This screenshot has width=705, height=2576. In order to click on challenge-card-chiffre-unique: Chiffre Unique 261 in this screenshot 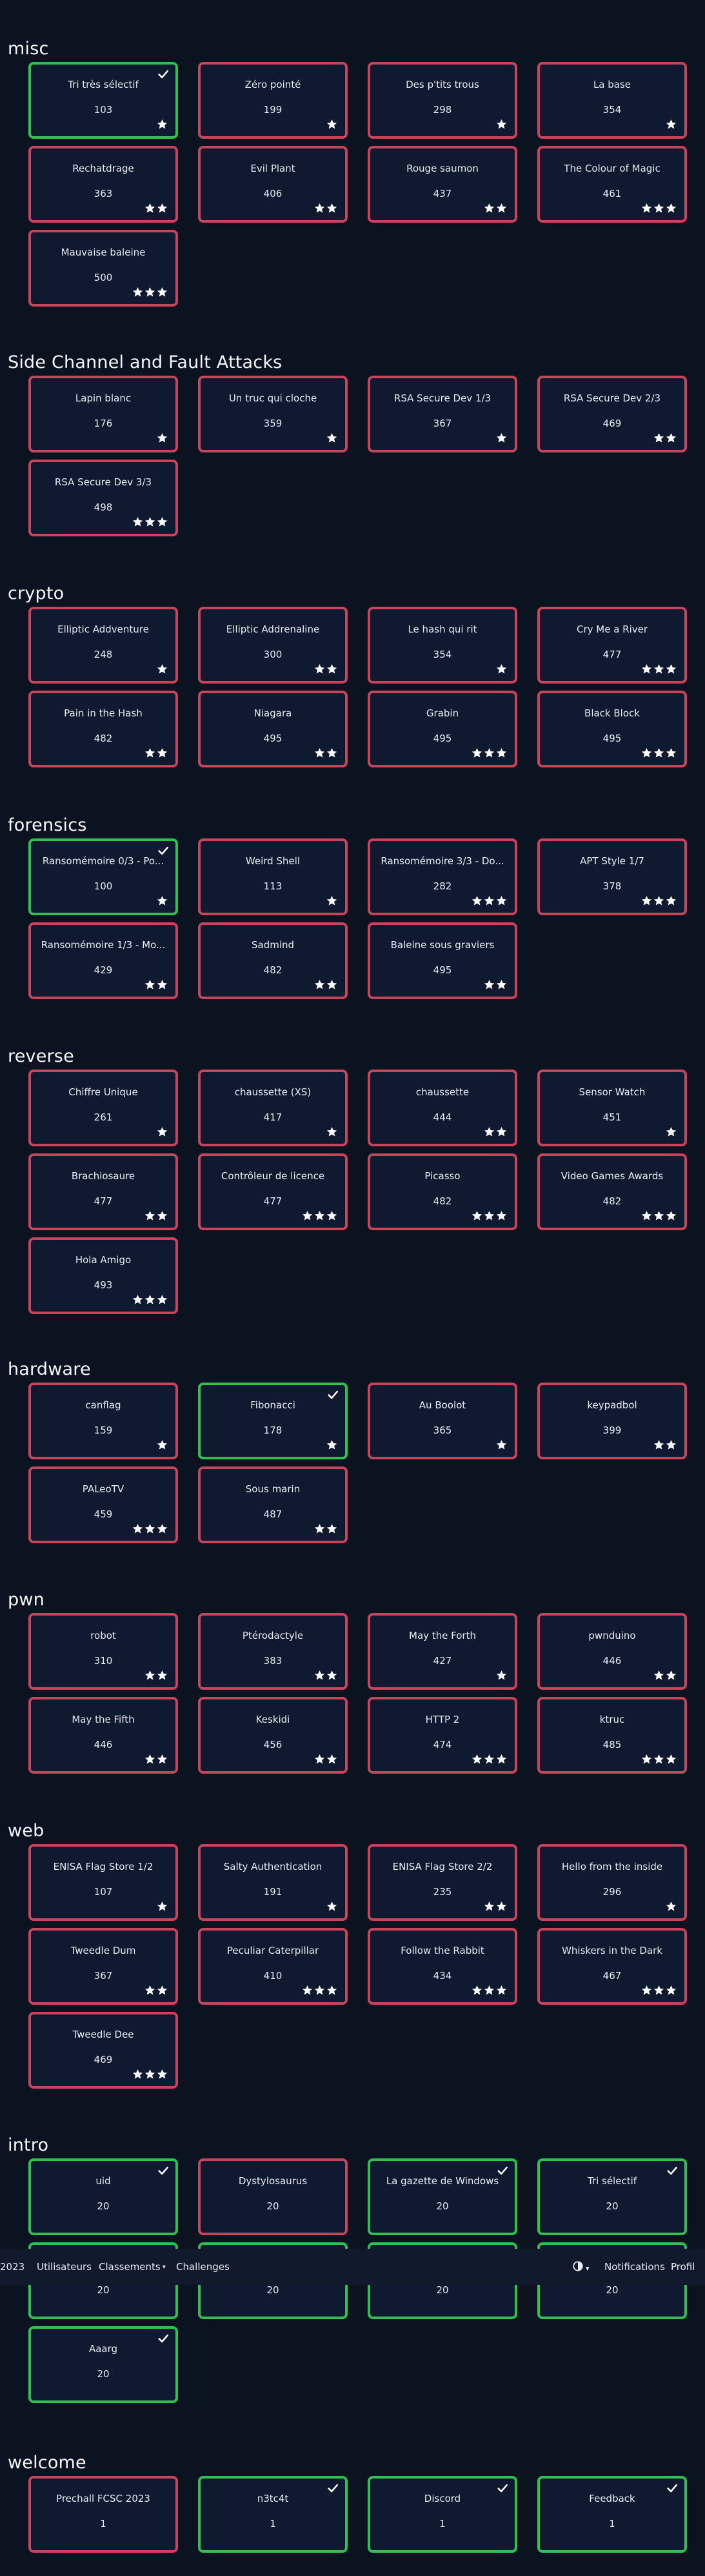, I will do `click(103, 1108)`.